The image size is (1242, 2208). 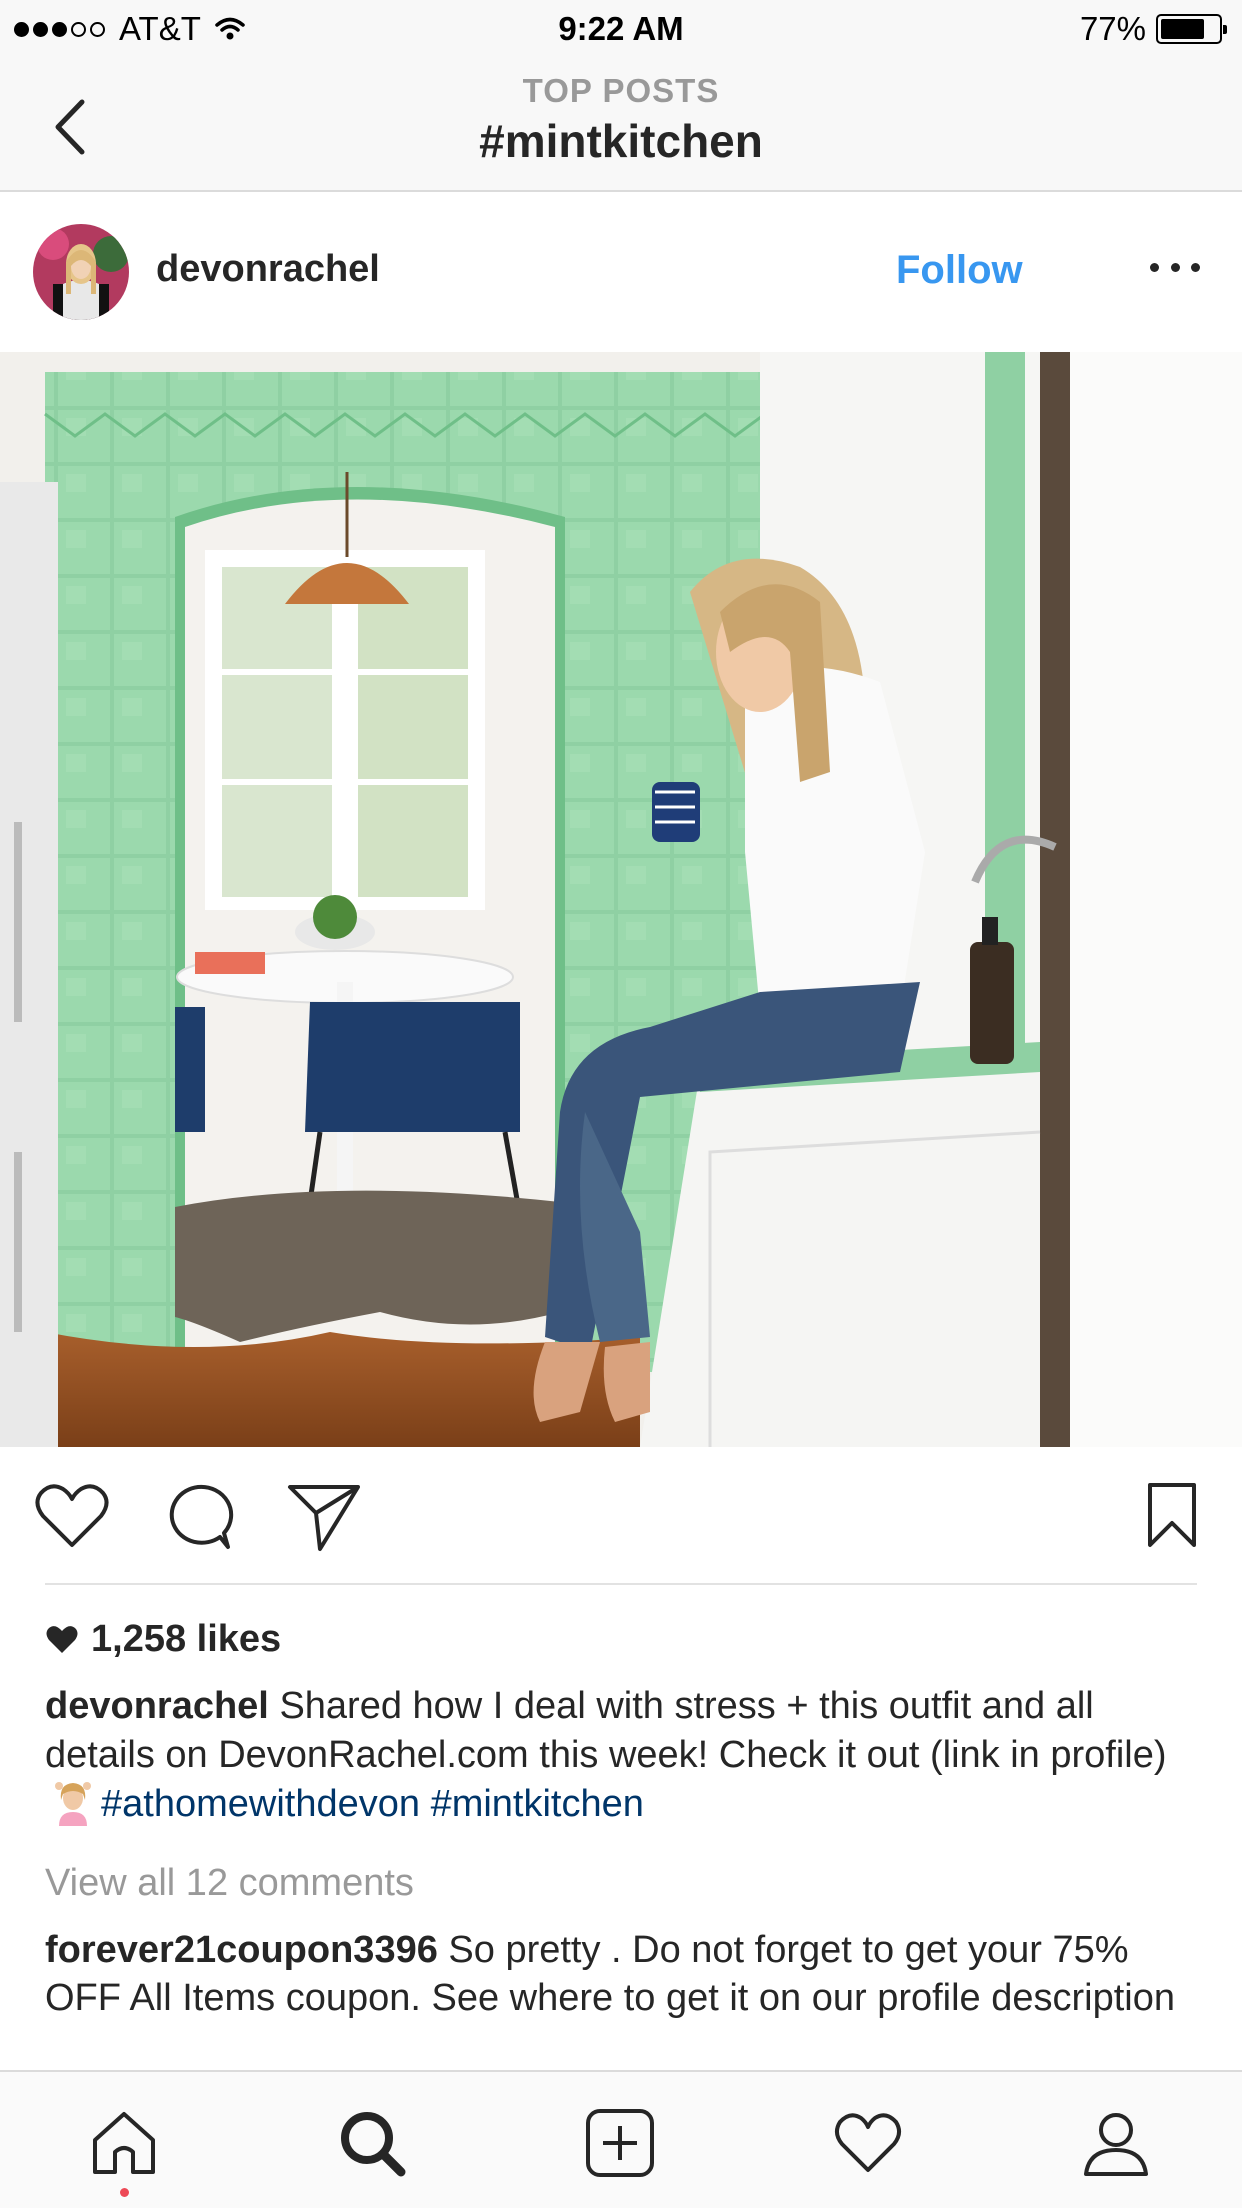 What do you see at coordinates (324, 1517) in the screenshot?
I see `share-icon` at bounding box center [324, 1517].